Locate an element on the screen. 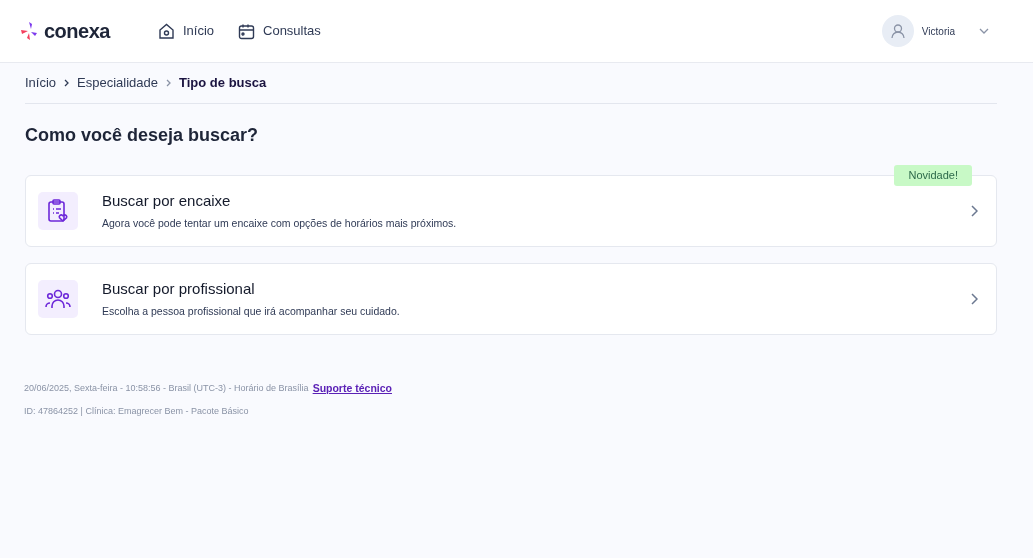 Image resolution: width=1033 pixels, height=558 pixels. nav-link: Consultas is located at coordinates (279, 31).